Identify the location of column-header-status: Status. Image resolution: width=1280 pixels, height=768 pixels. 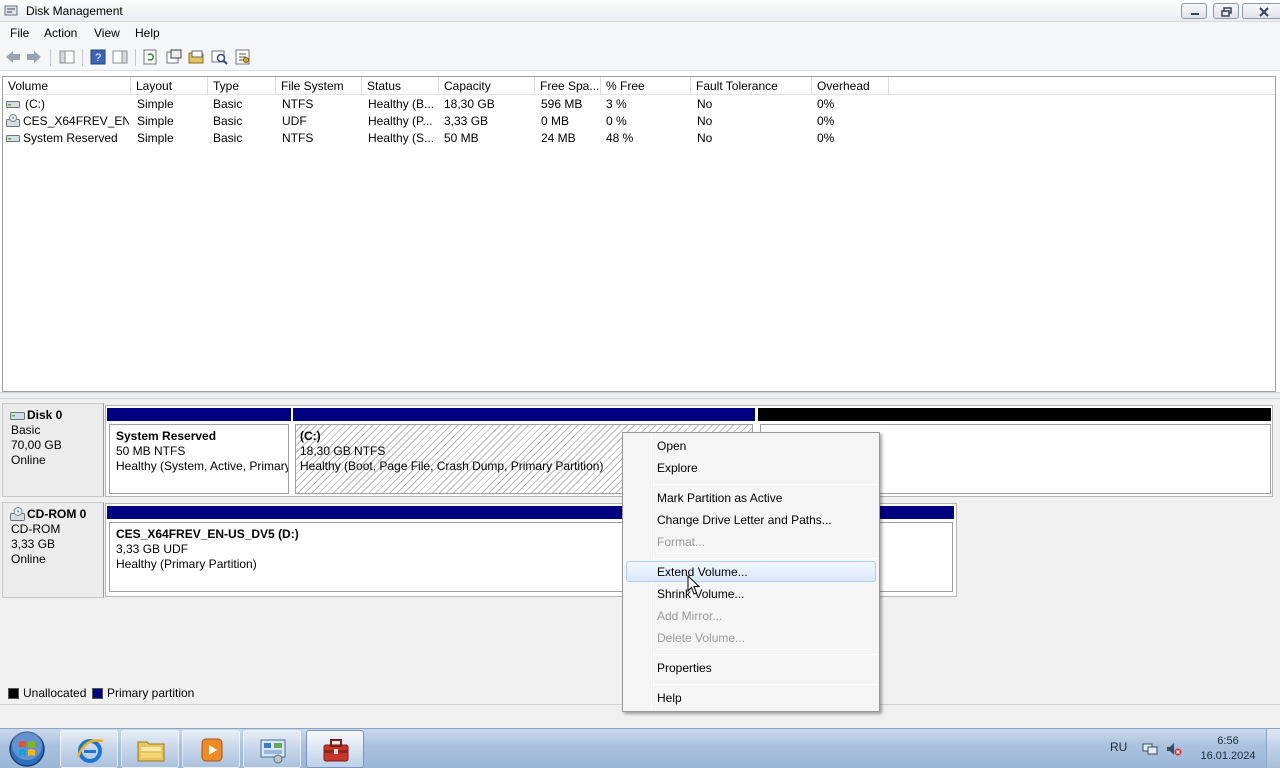
(400, 86).